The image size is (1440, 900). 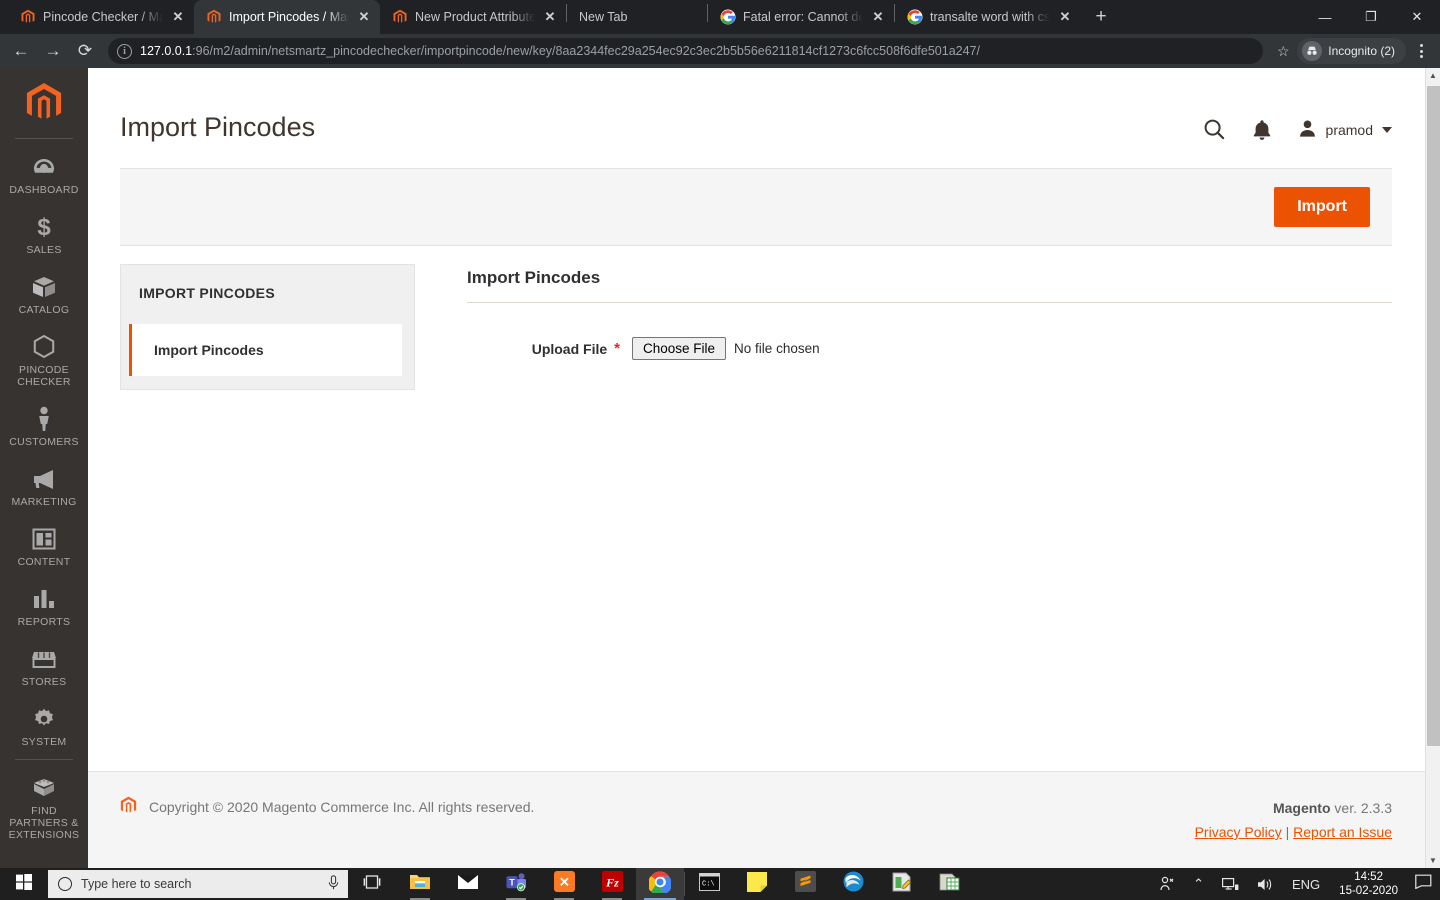 I want to click on footer-links: Privacy Policy | Report an Issue, so click(x=1293, y=832).